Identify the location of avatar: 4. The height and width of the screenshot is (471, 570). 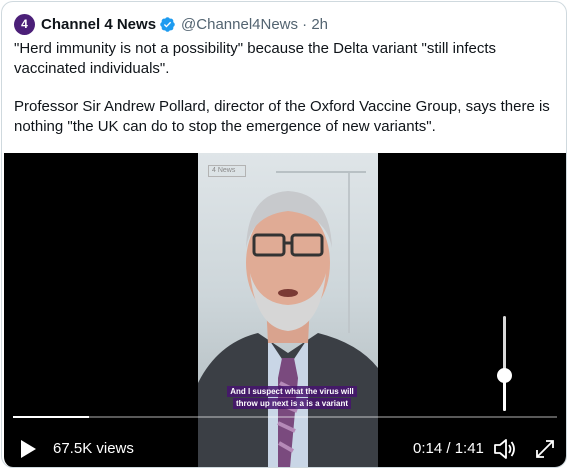
(24, 24).